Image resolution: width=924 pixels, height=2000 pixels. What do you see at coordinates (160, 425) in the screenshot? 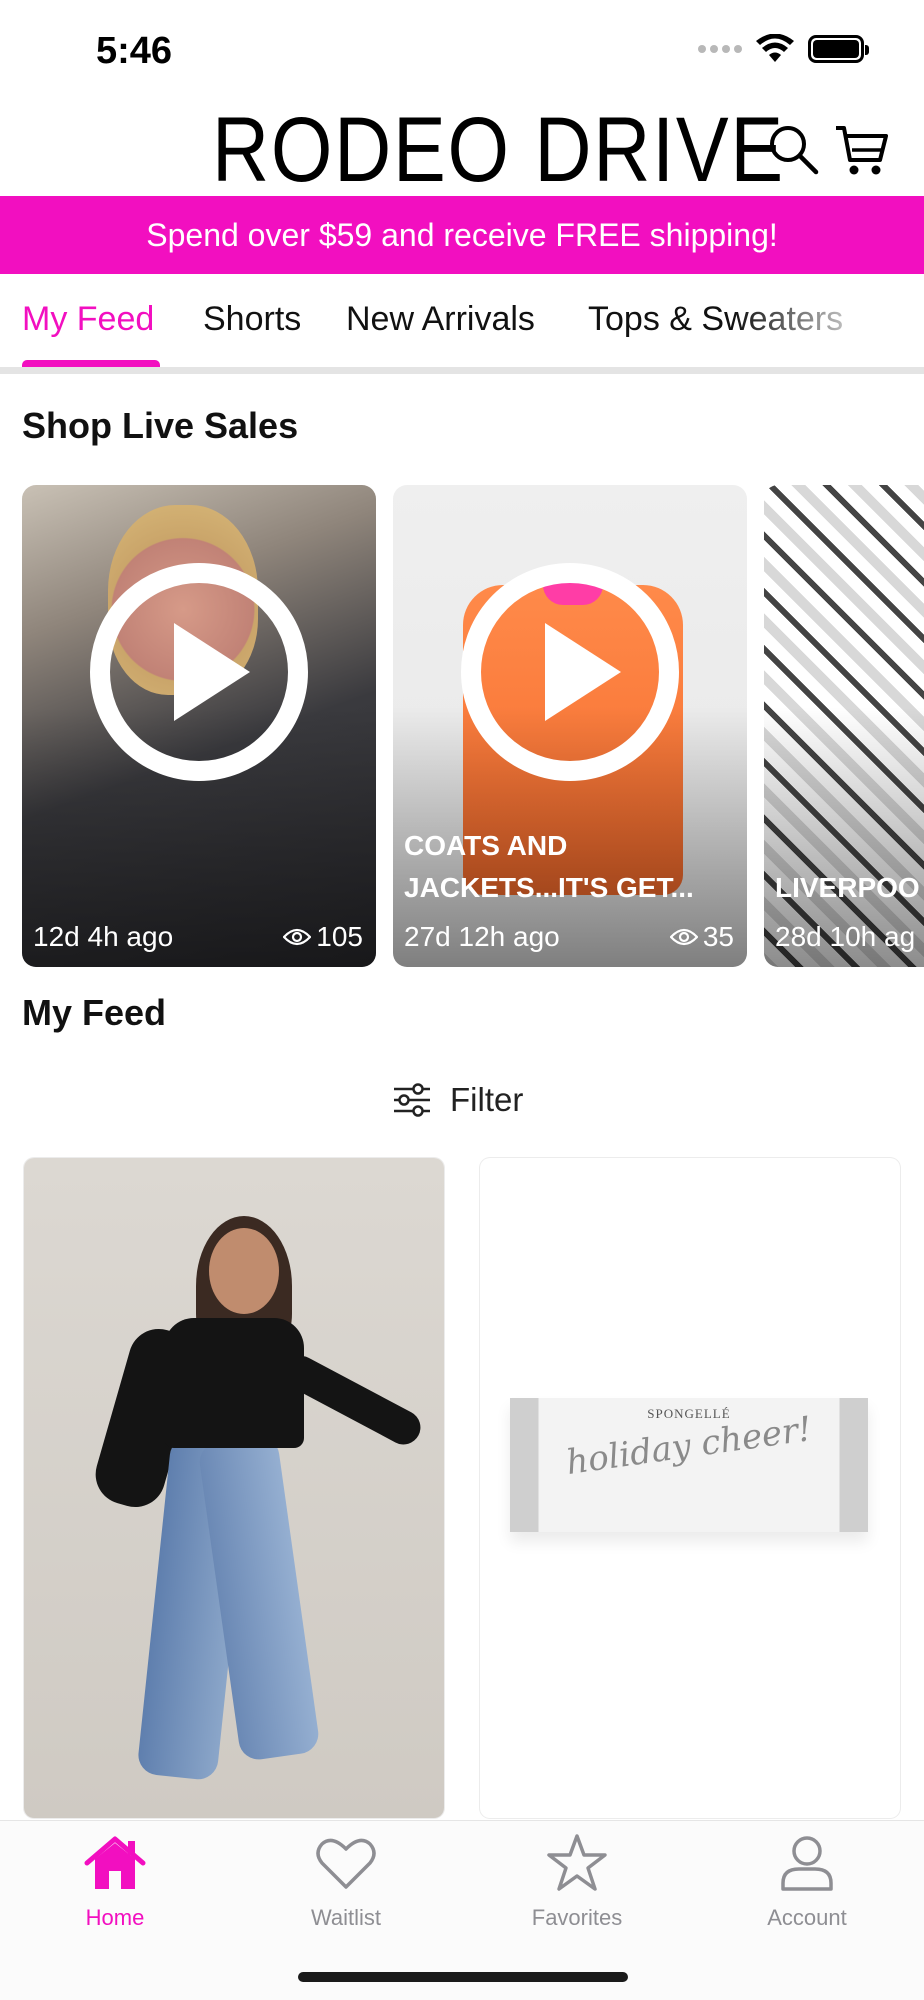
I see `live-sales-heading: Shop Live Sales` at bounding box center [160, 425].